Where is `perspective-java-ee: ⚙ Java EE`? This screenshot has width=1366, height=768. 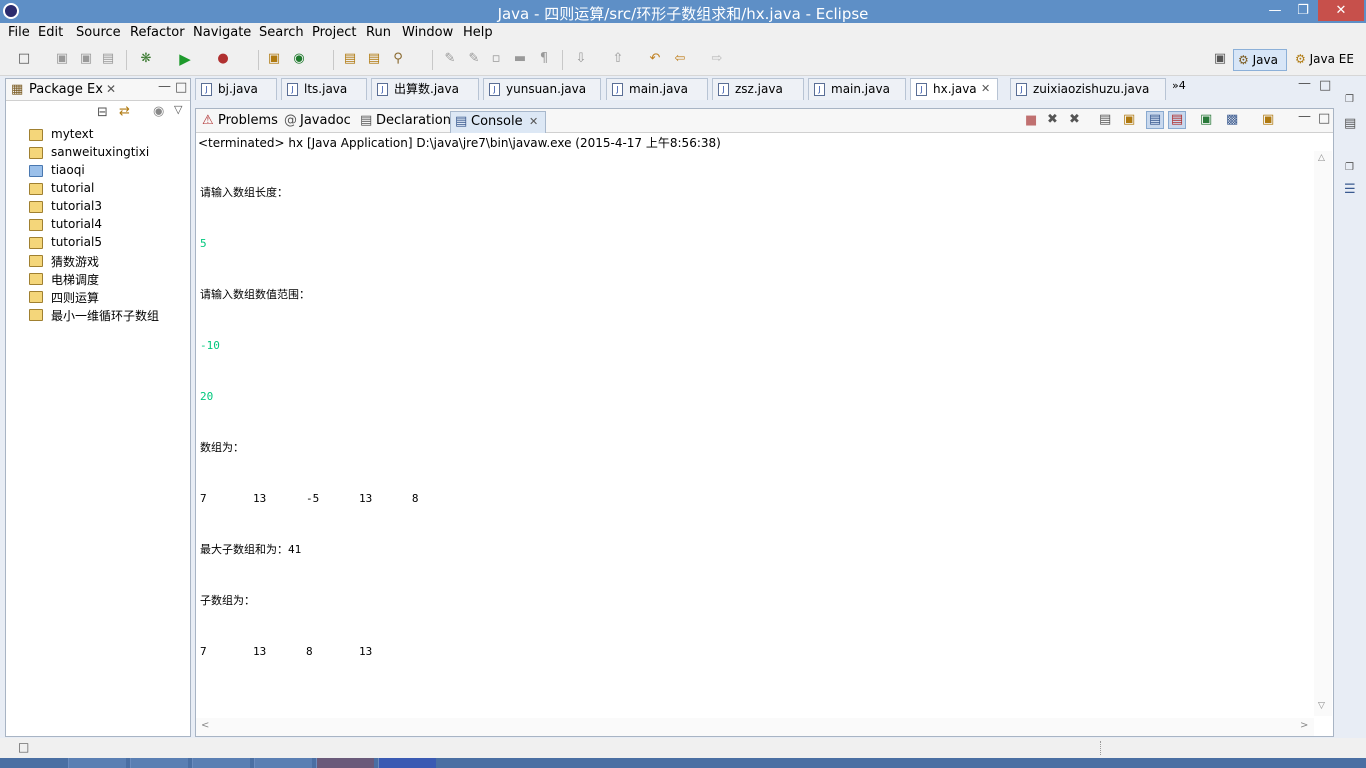
perspective-java-ee: ⚙ Java EE is located at coordinates (1326, 60).